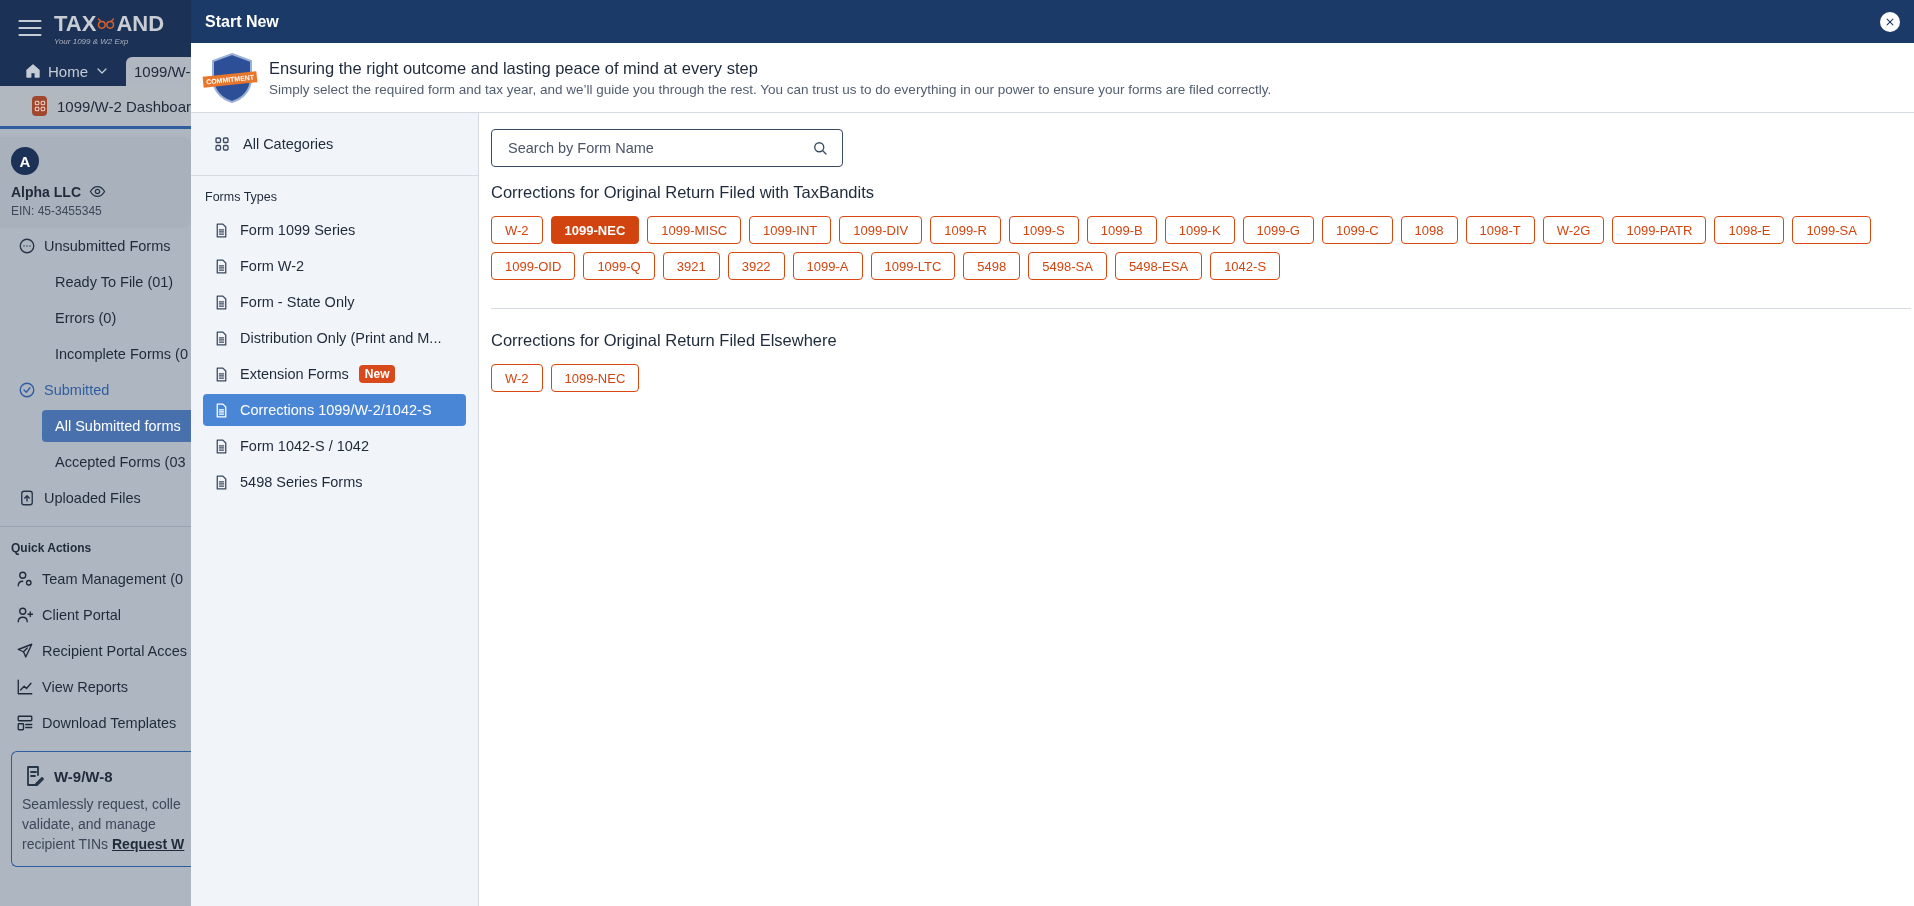  Describe the element at coordinates (158, 71) in the screenshot. I see `nav-tab: 1099/W-` at that location.